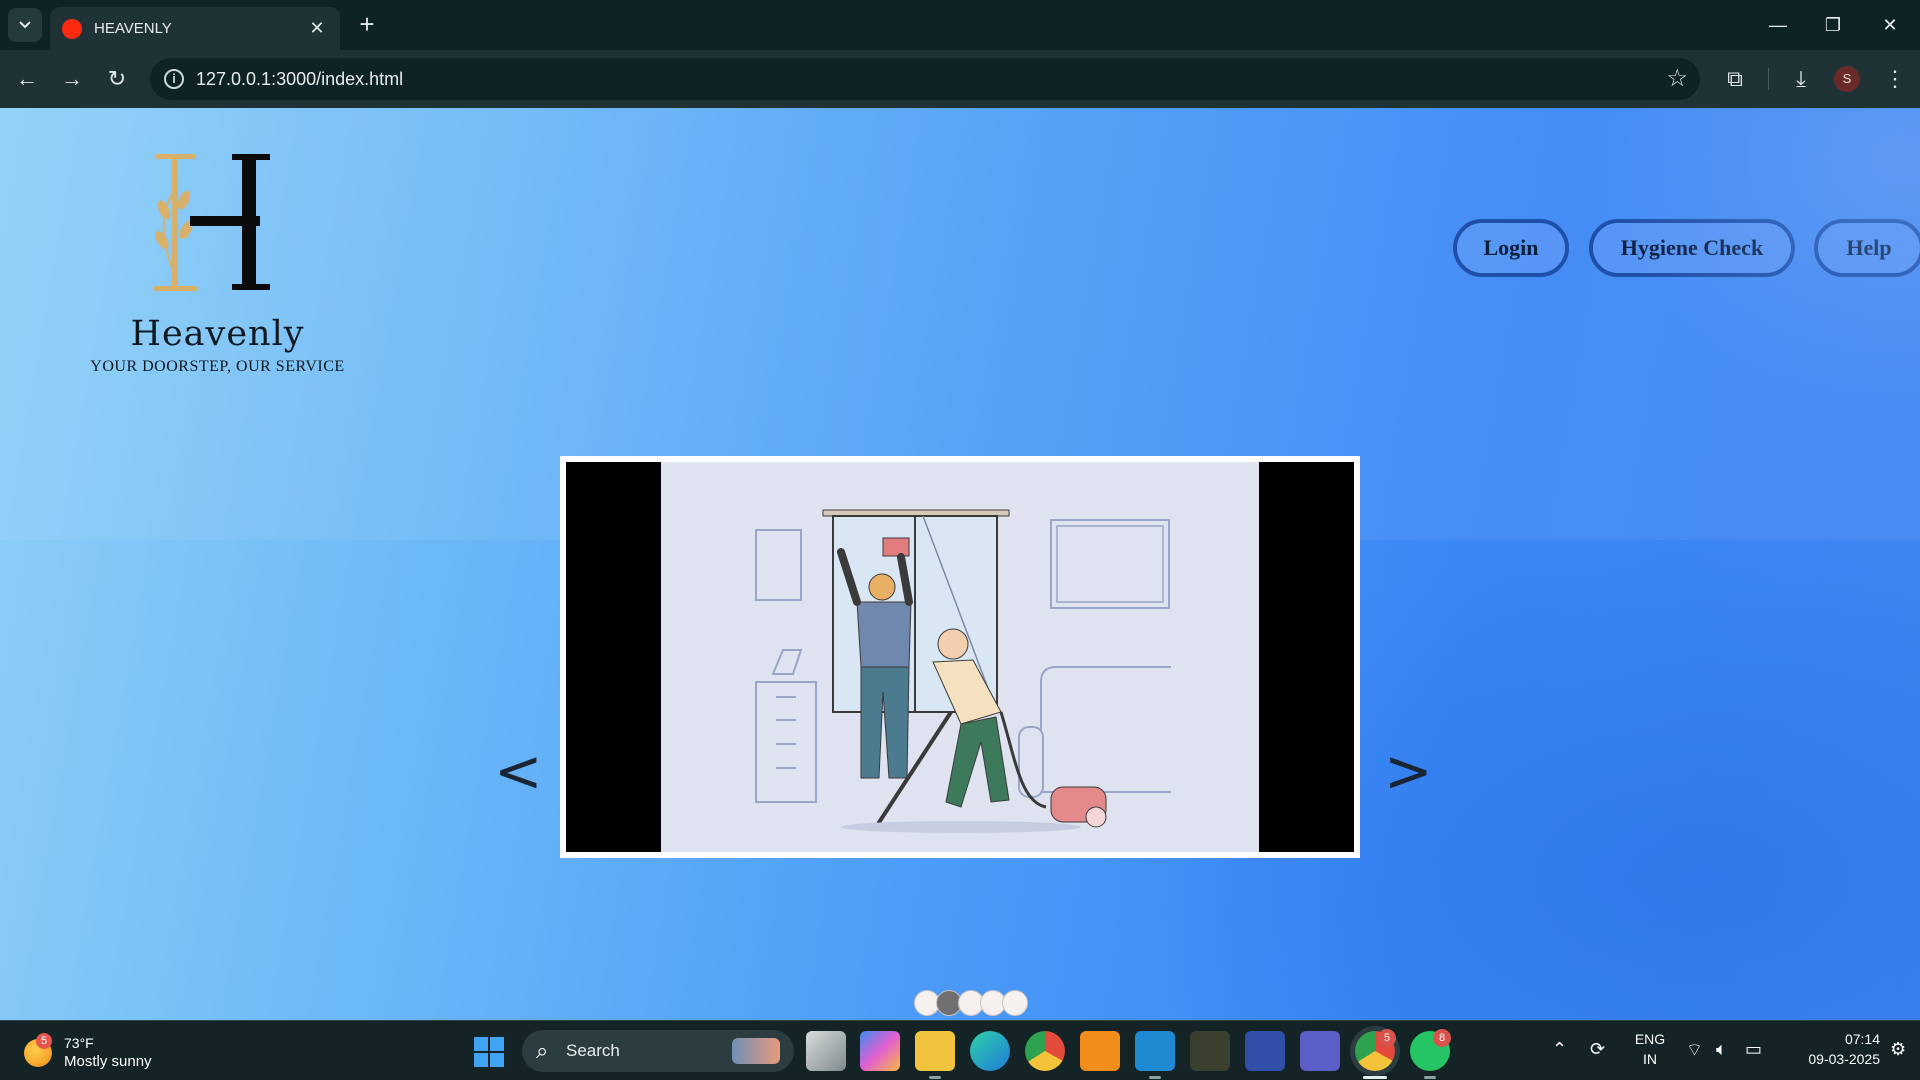 The width and height of the screenshot is (1920, 1080). What do you see at coordinates (756, 1051) in the screenshot?
I see `search-highlight-icon` at bounding box center [756, 1051].